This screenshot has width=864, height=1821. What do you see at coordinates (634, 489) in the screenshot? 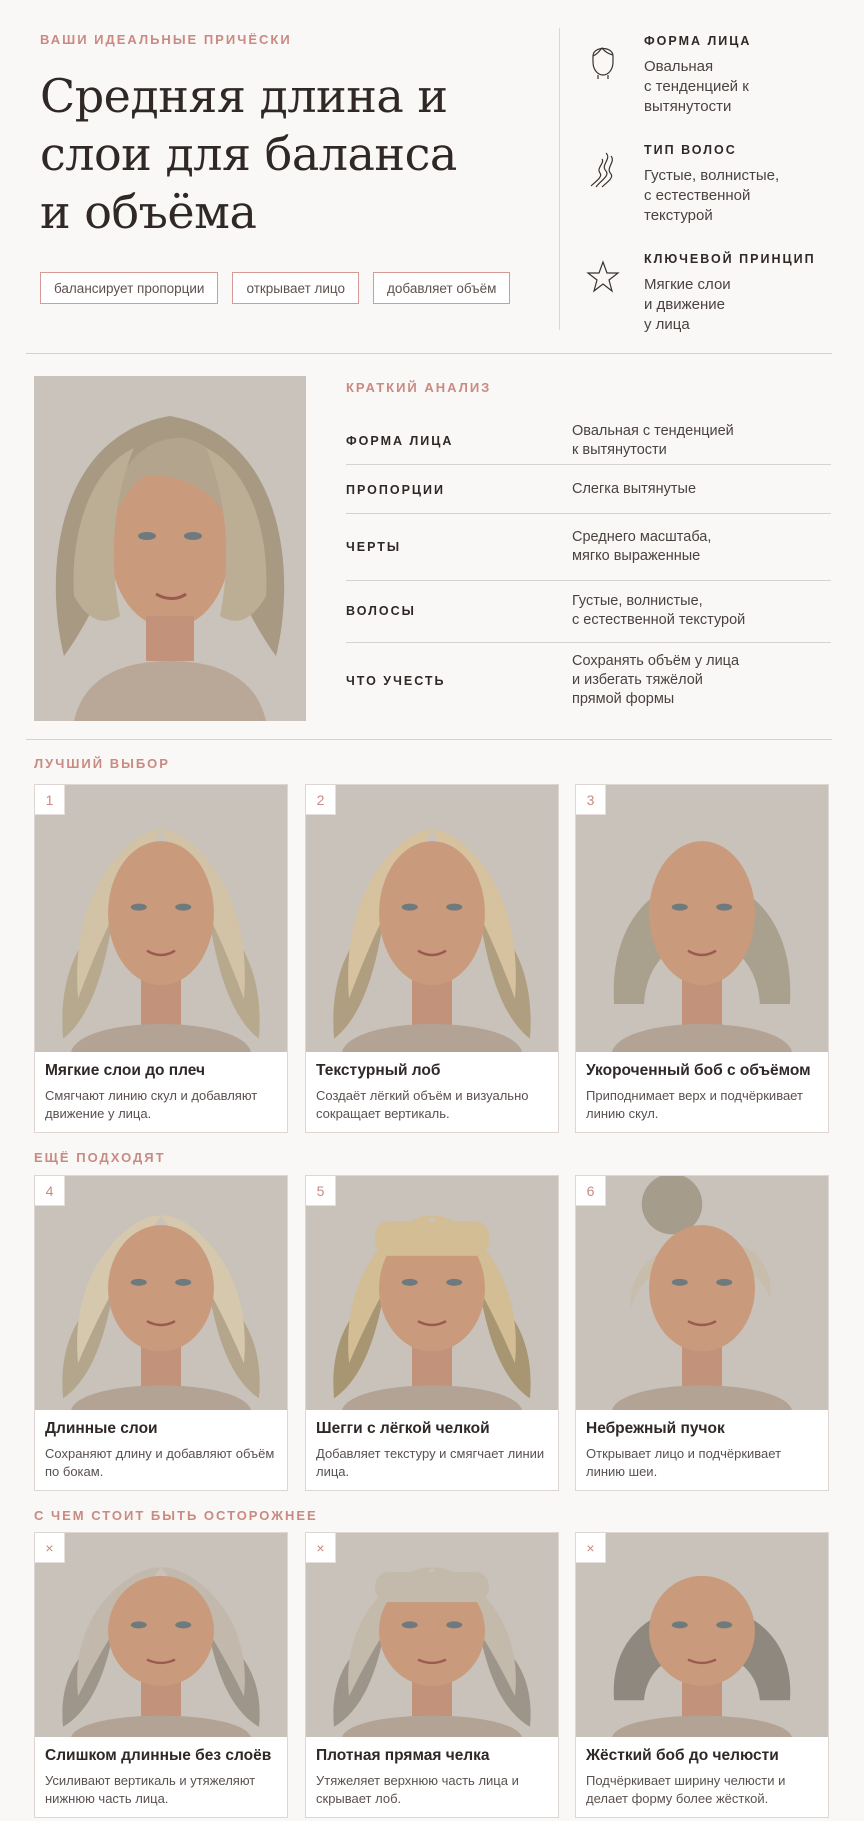
I see `analysis-value: Слегка вытянутые` at bounding box center [634, 489].